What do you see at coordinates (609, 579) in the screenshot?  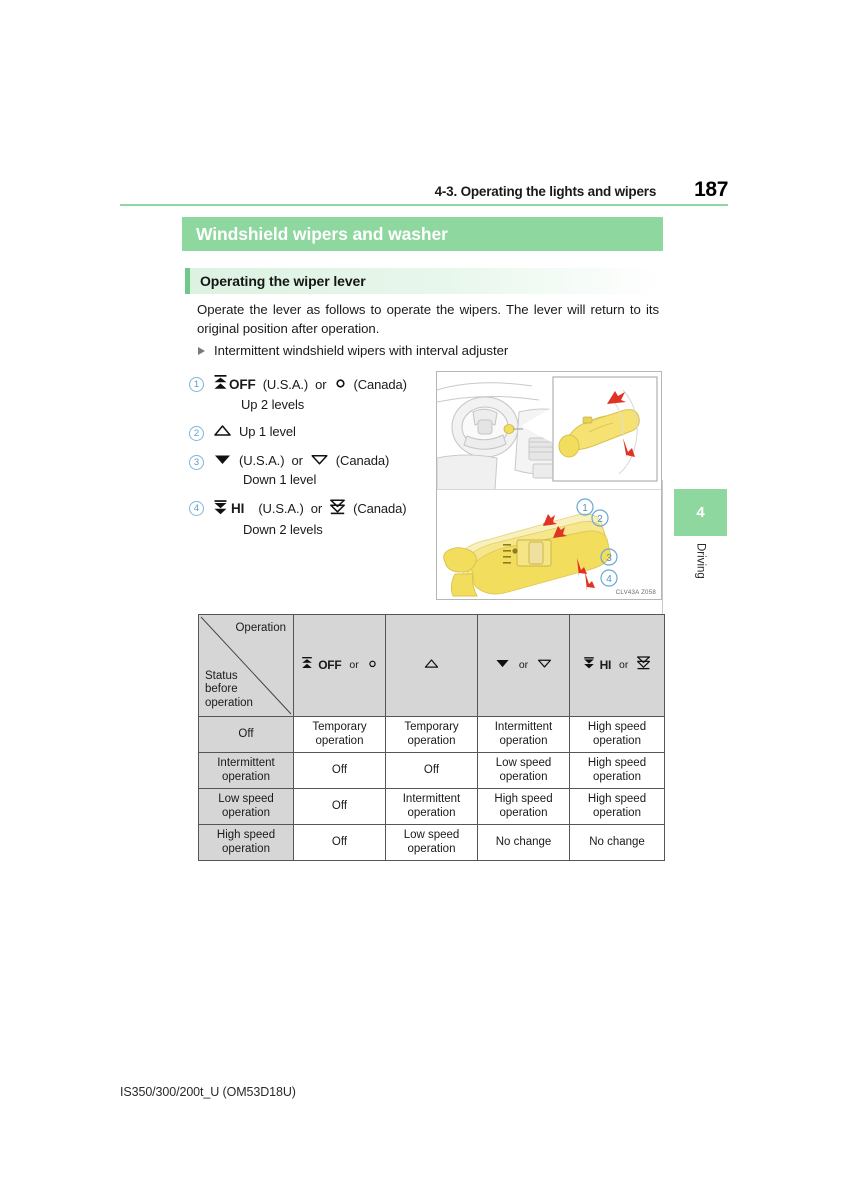 I see `figure-callout-4: 4` at bounding box center [609, 579].